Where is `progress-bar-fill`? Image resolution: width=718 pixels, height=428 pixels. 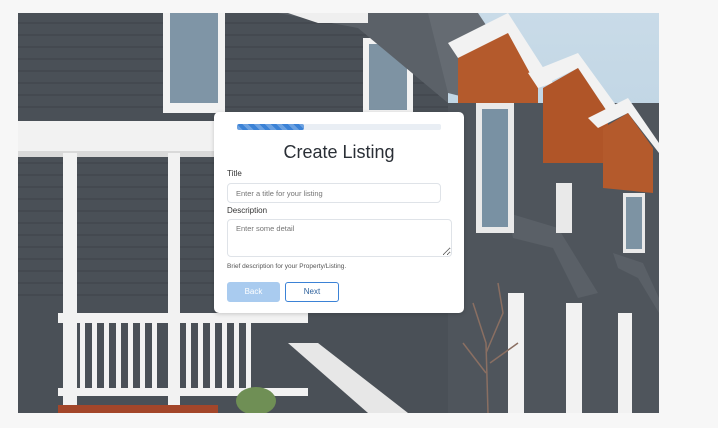
progress-bar-fill is located at coordinates (271, 127).